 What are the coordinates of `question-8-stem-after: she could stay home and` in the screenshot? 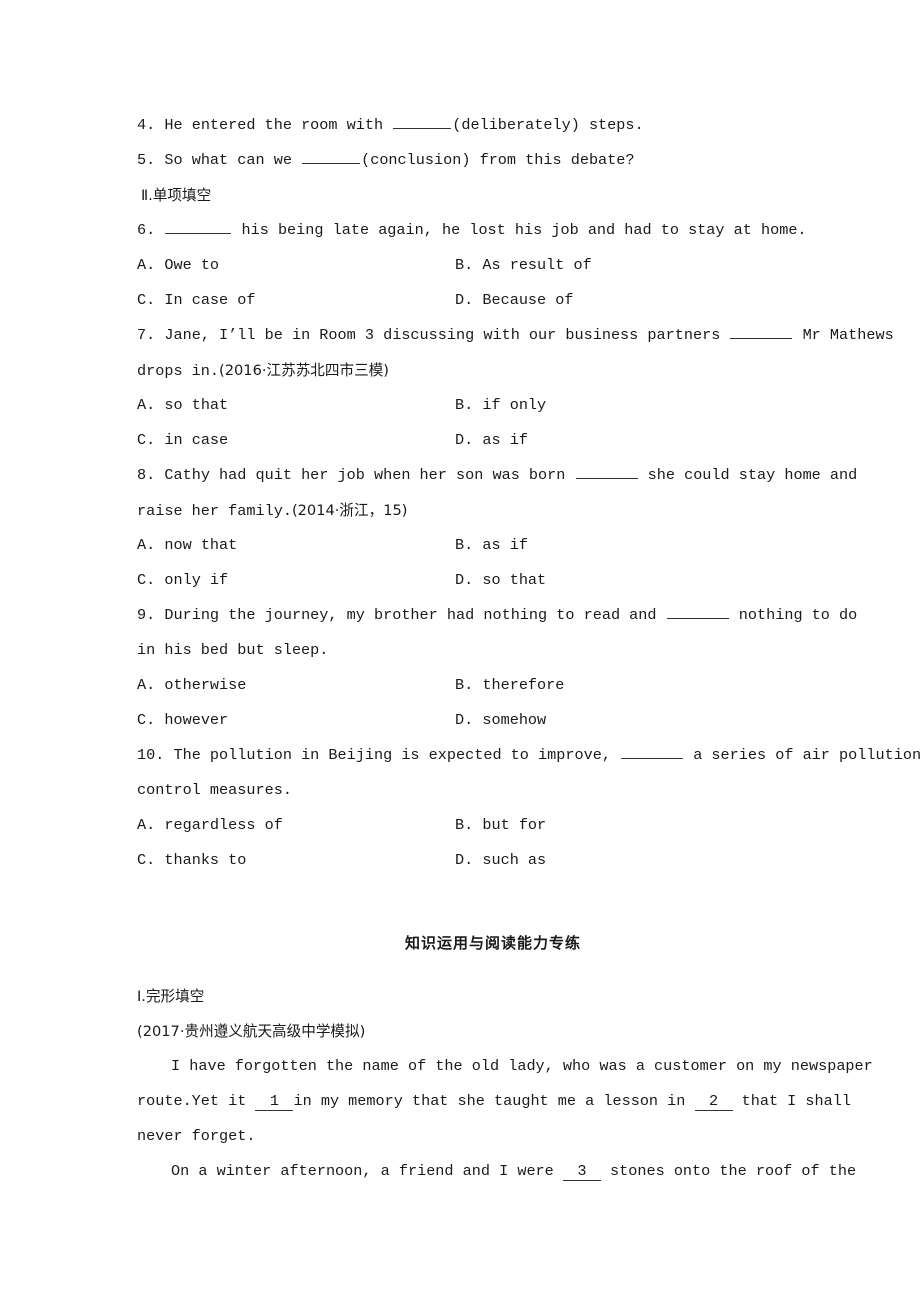 It's located at (752, 475).